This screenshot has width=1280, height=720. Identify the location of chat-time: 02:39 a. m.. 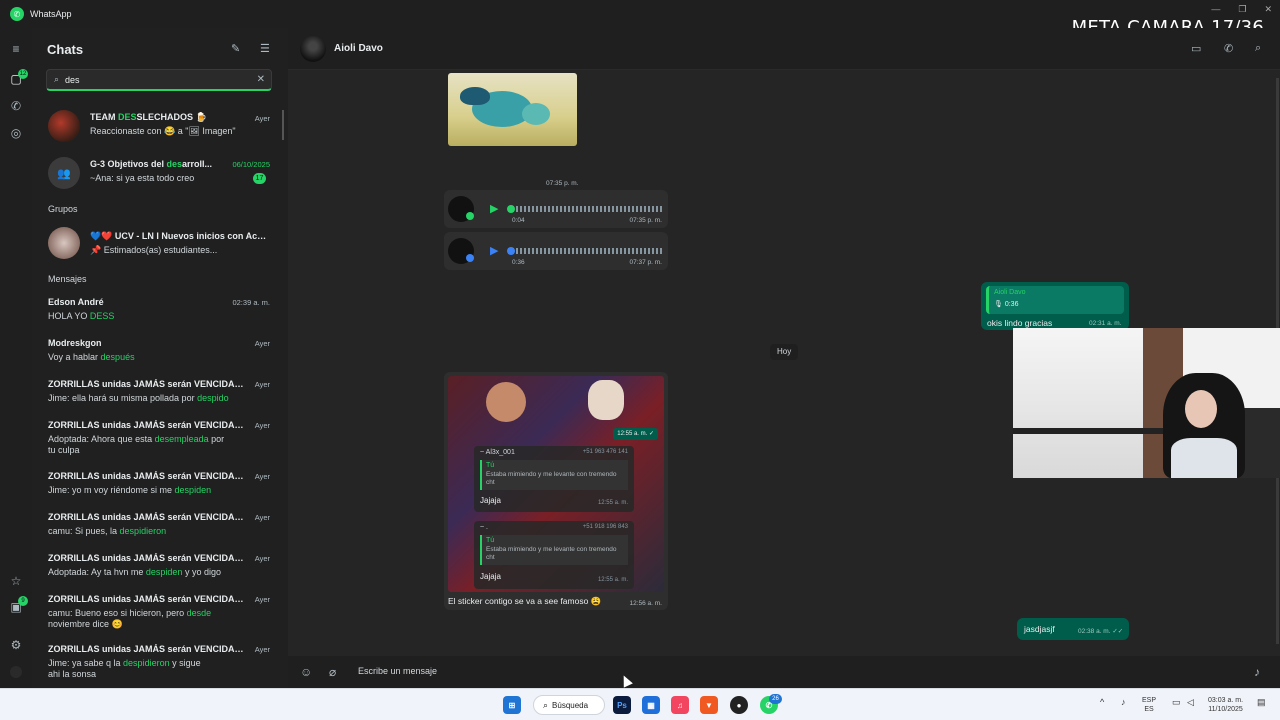
(251, 302).